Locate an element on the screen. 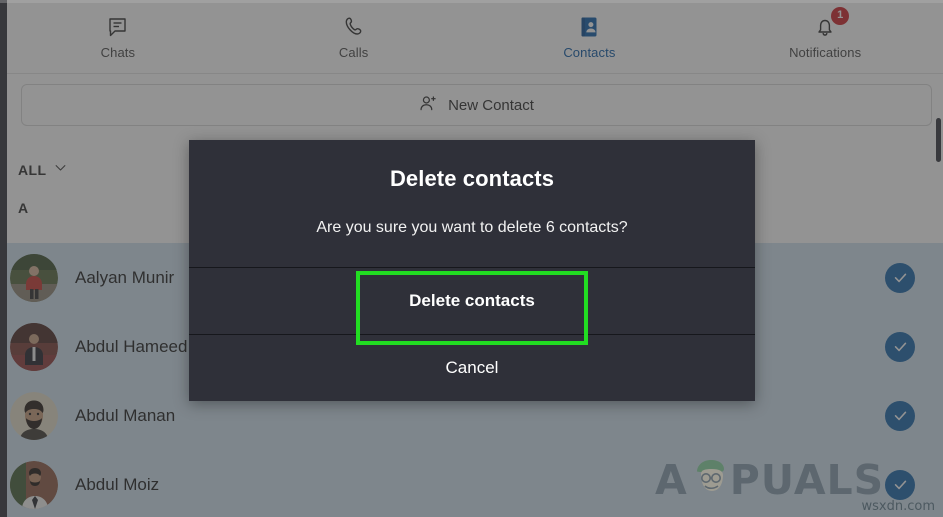 This screenshot has height=517, width=943. watermark-mascot-icon is located at coordinates (713, 479).